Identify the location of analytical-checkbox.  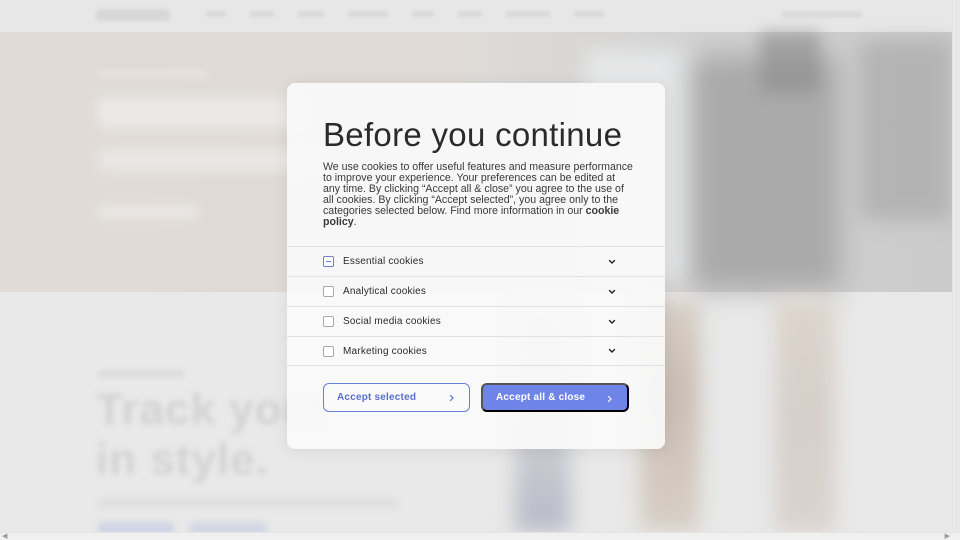
(328, 291).